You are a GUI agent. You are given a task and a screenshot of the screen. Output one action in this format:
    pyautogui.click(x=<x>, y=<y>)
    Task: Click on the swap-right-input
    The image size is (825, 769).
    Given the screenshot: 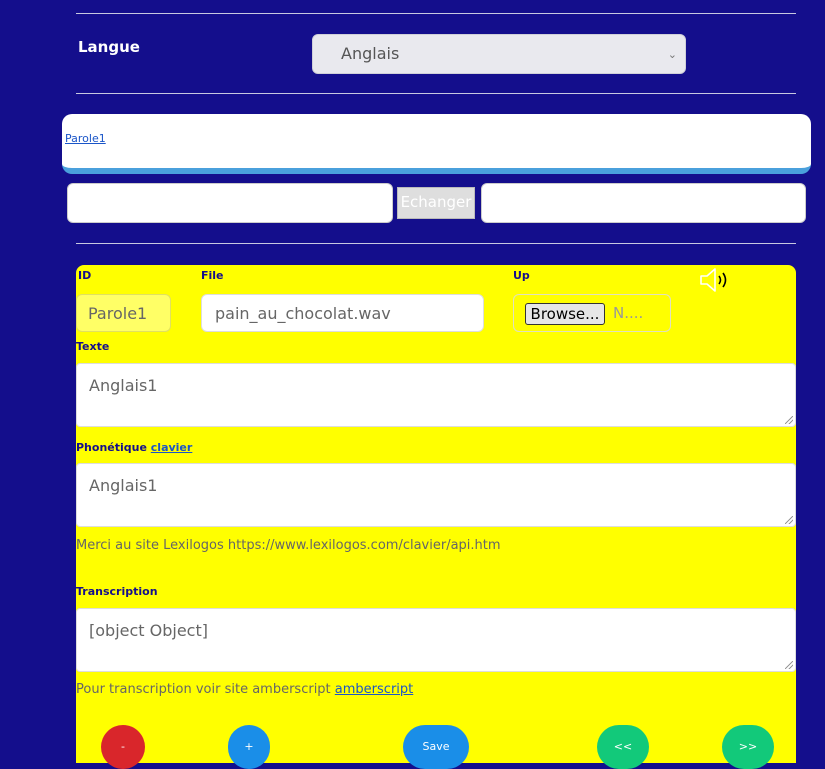 What is the action you would take?
    pyautogui.click(x=643, y=203)
    